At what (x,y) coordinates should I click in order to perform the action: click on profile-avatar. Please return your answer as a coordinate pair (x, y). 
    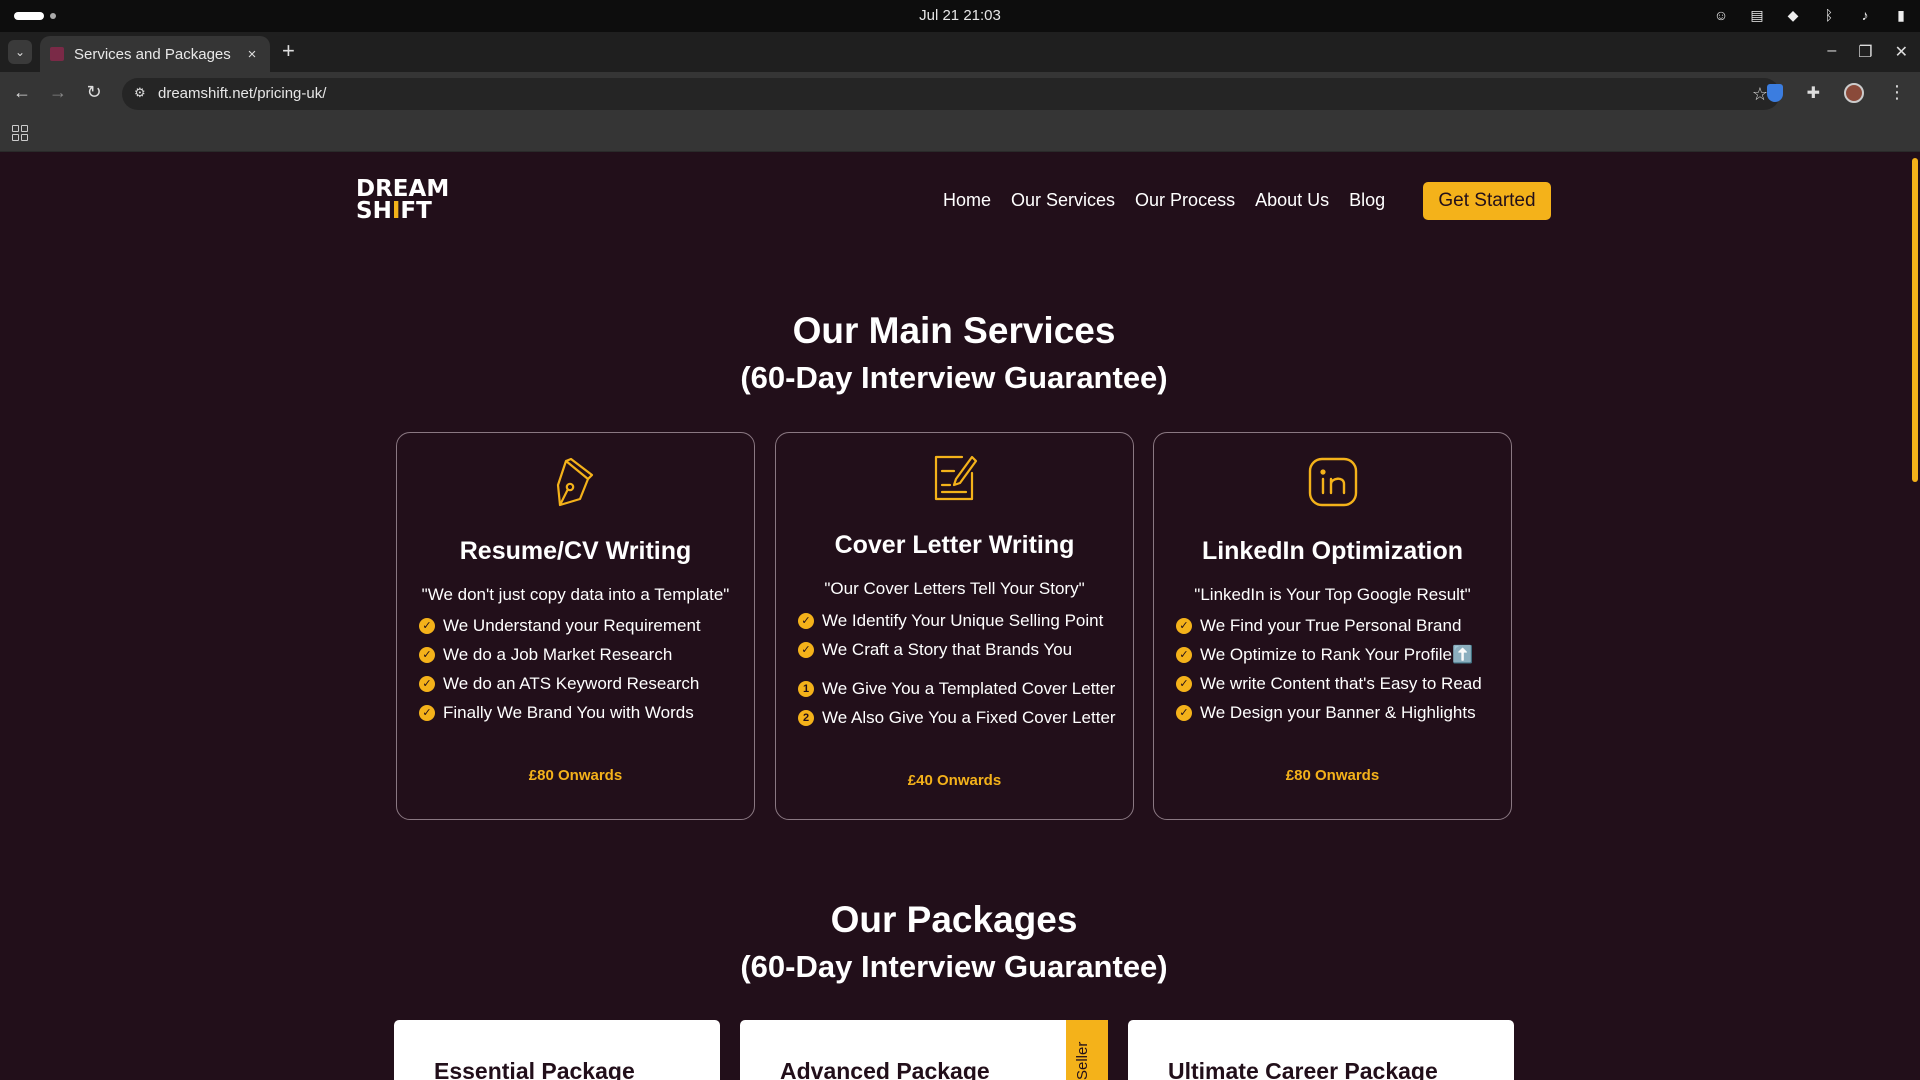
    Looking at the image, I should click on (1854, 92).